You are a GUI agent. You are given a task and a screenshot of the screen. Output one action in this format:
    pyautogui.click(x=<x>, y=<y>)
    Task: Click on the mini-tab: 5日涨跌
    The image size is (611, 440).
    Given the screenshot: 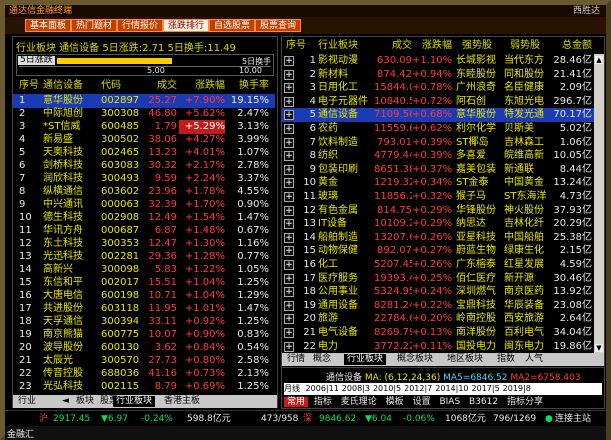 What is the action you would take?
    pyautogui.click(x=36, y=60)
    